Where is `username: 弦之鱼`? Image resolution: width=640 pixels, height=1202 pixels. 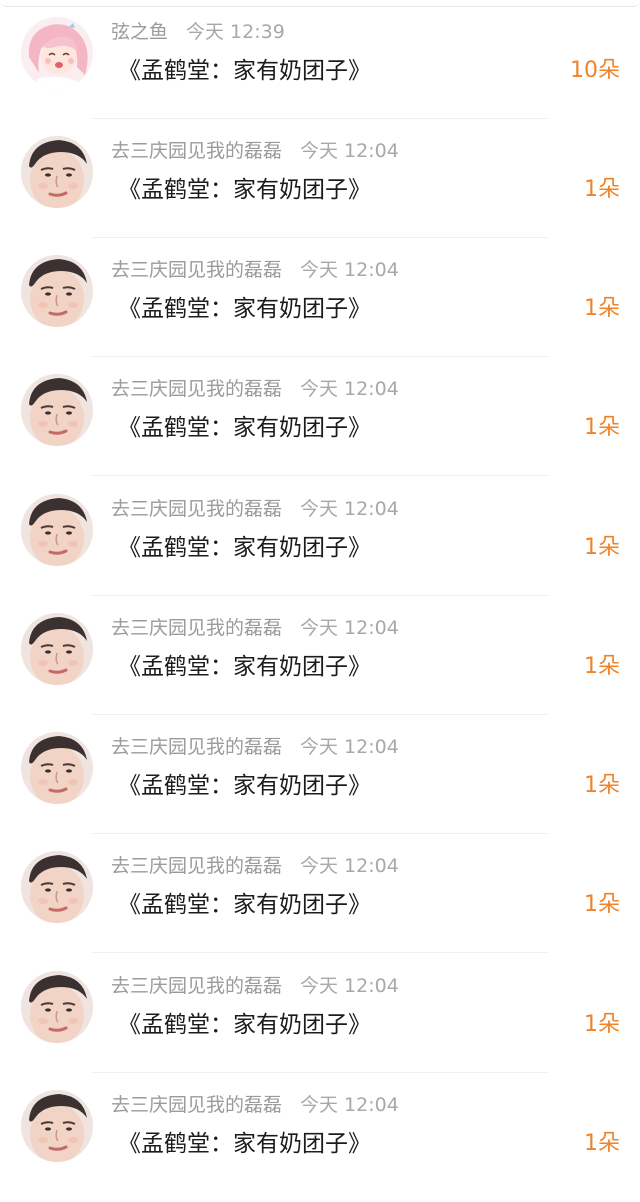
username: 弦之鱼 is located at coordinates (139, 32).